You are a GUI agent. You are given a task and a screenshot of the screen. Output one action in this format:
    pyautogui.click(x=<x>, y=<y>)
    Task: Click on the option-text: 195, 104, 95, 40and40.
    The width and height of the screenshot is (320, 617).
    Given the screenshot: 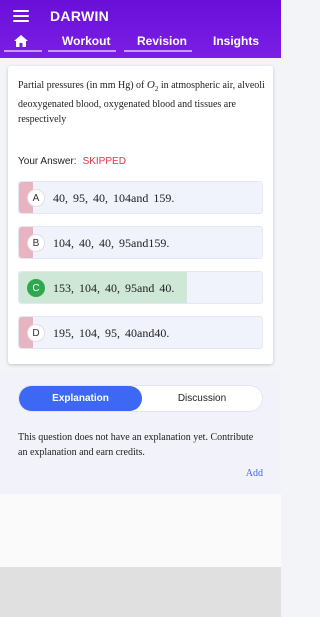 What is the action you would take?
    pyautogui.click(x=111, y=333)
    